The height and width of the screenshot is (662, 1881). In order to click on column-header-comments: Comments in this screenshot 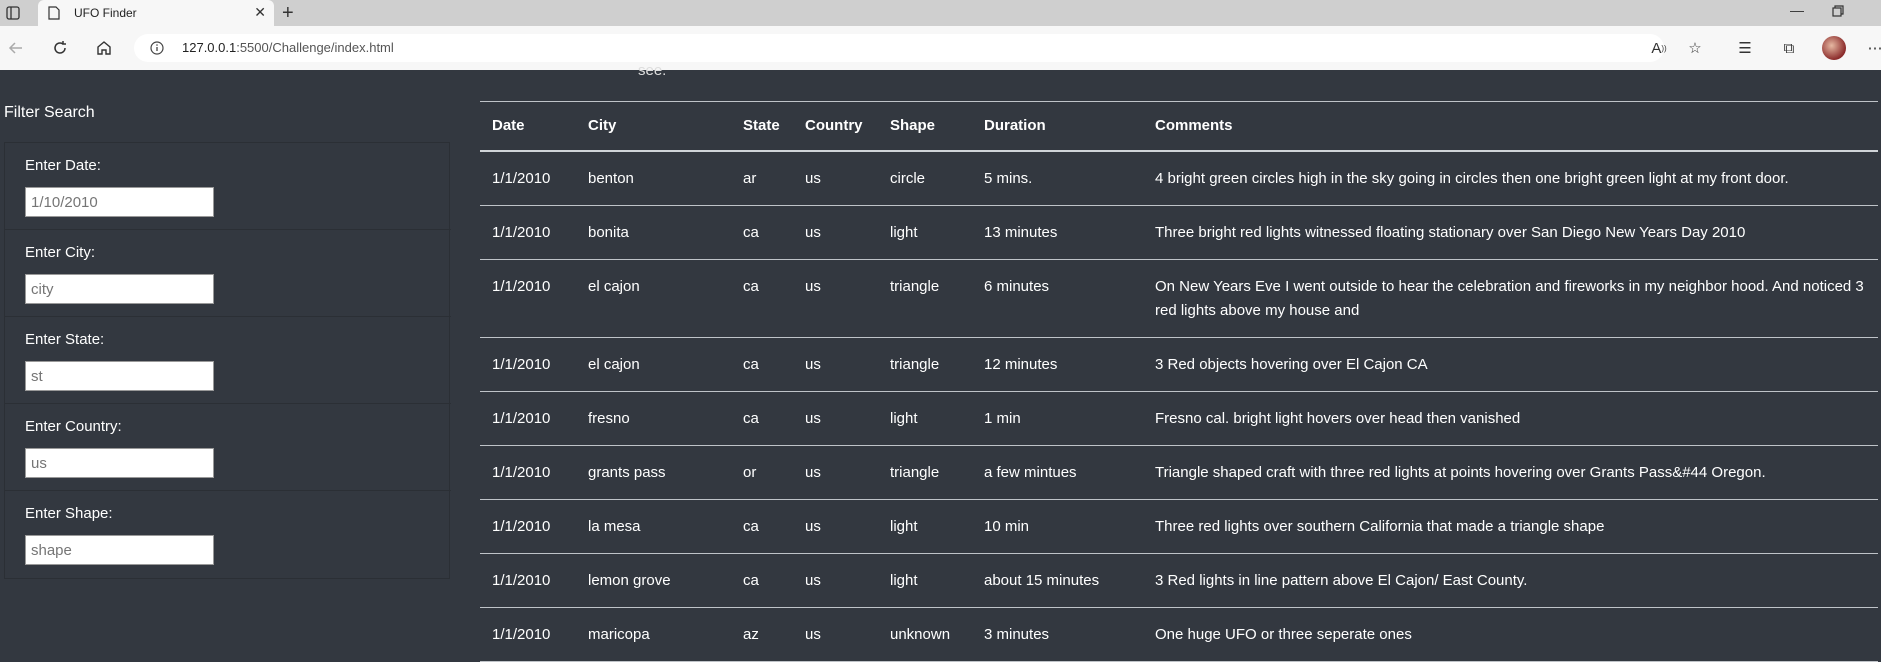, I will do `click(1510, 126)`.